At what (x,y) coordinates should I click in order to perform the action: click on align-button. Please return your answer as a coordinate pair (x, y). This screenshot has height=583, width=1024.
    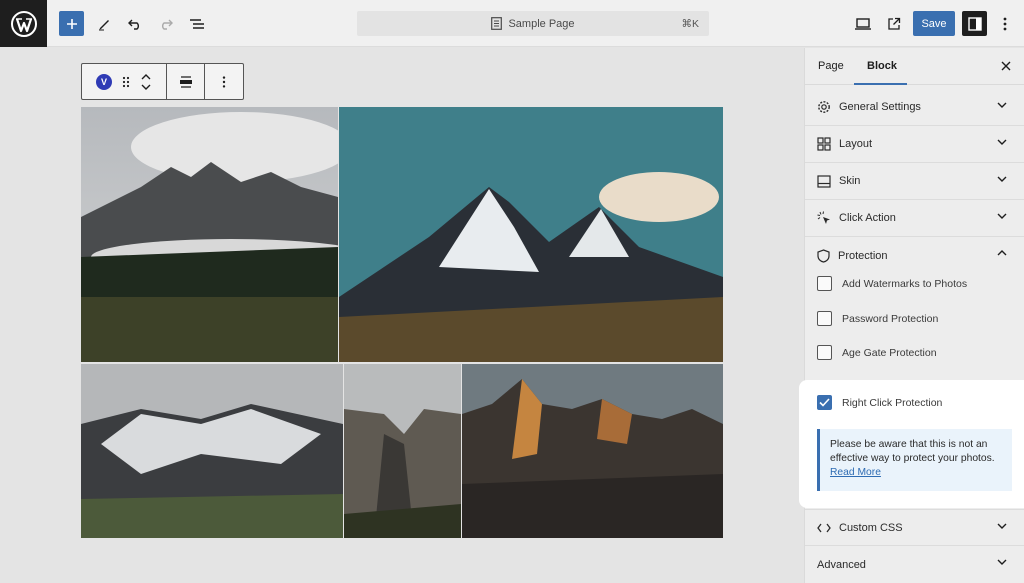
    Looking at the image, I should click on (186, 81).